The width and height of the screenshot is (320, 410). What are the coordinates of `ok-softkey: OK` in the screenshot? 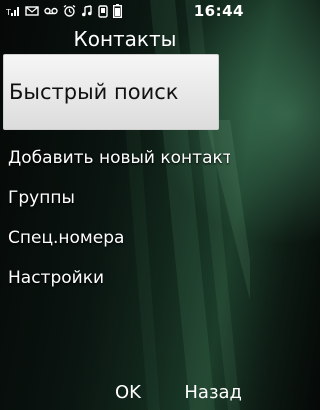 It's located at (128, 392).